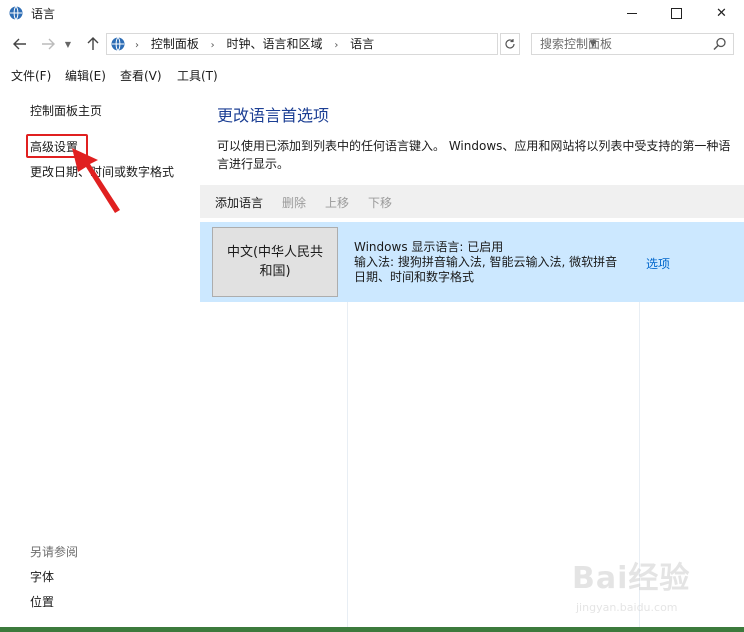 Image resolution: width=744 pixels, height=632 pixels. What do you see at coordinates (414, 277) in the screenshot?
I see `date-time-format: 日期、时间和数字格式` at bounding box center [414, 277].